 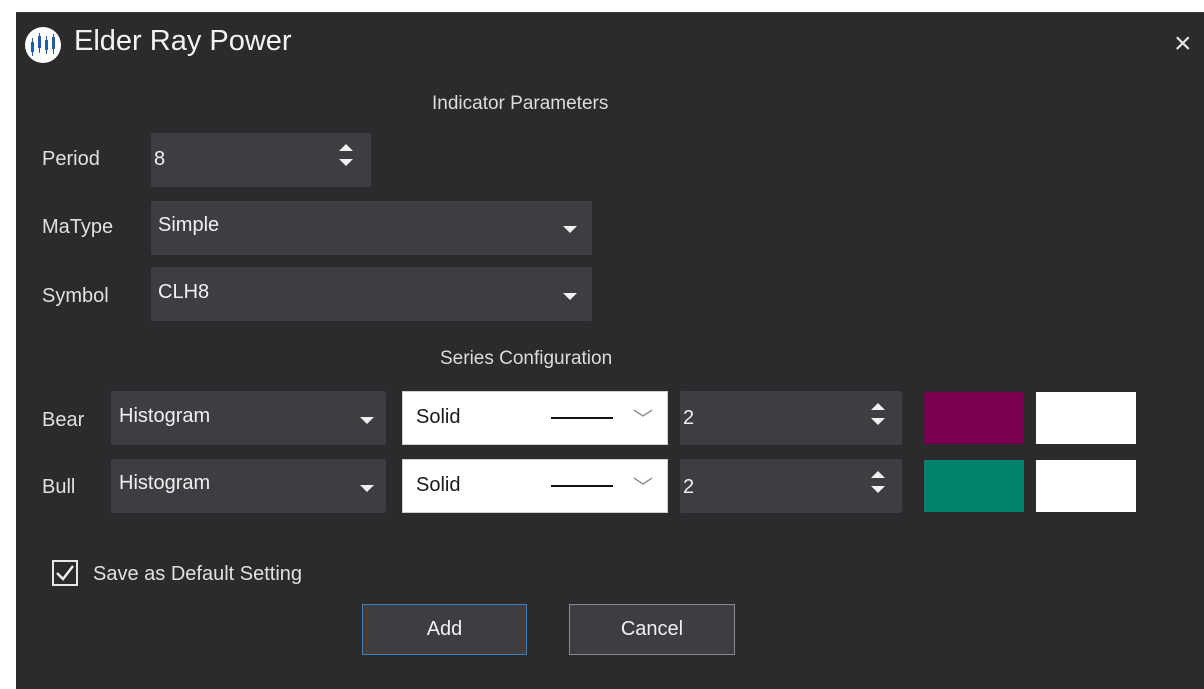 What do you see at coordinates (878, 414) in the screenshot?
I see `bear-width-spin-buttons` at bounding box center [878, 414].